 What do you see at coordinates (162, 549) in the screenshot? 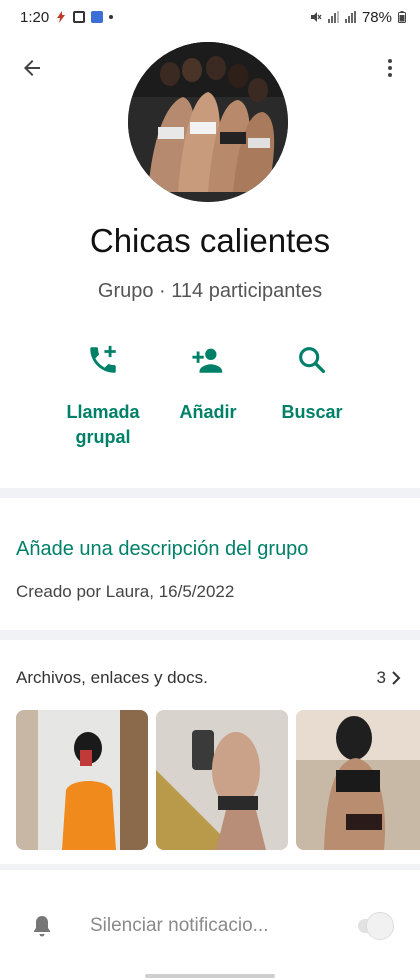
I see `add-description-link: Añade una descripción del grupo` at bounding box center [162, 549].